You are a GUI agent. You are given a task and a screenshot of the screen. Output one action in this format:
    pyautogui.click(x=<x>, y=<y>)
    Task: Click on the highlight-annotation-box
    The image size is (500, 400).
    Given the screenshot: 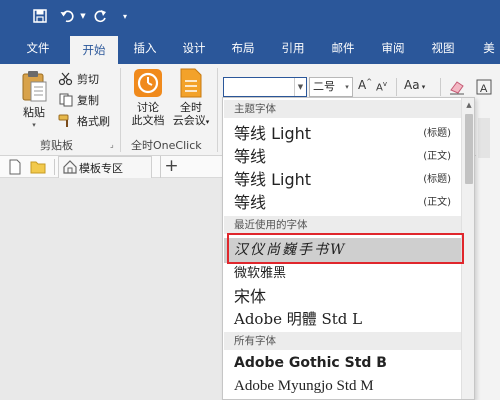 What is the action you would take?
    pyautogui.click(x=345, y=248)
    